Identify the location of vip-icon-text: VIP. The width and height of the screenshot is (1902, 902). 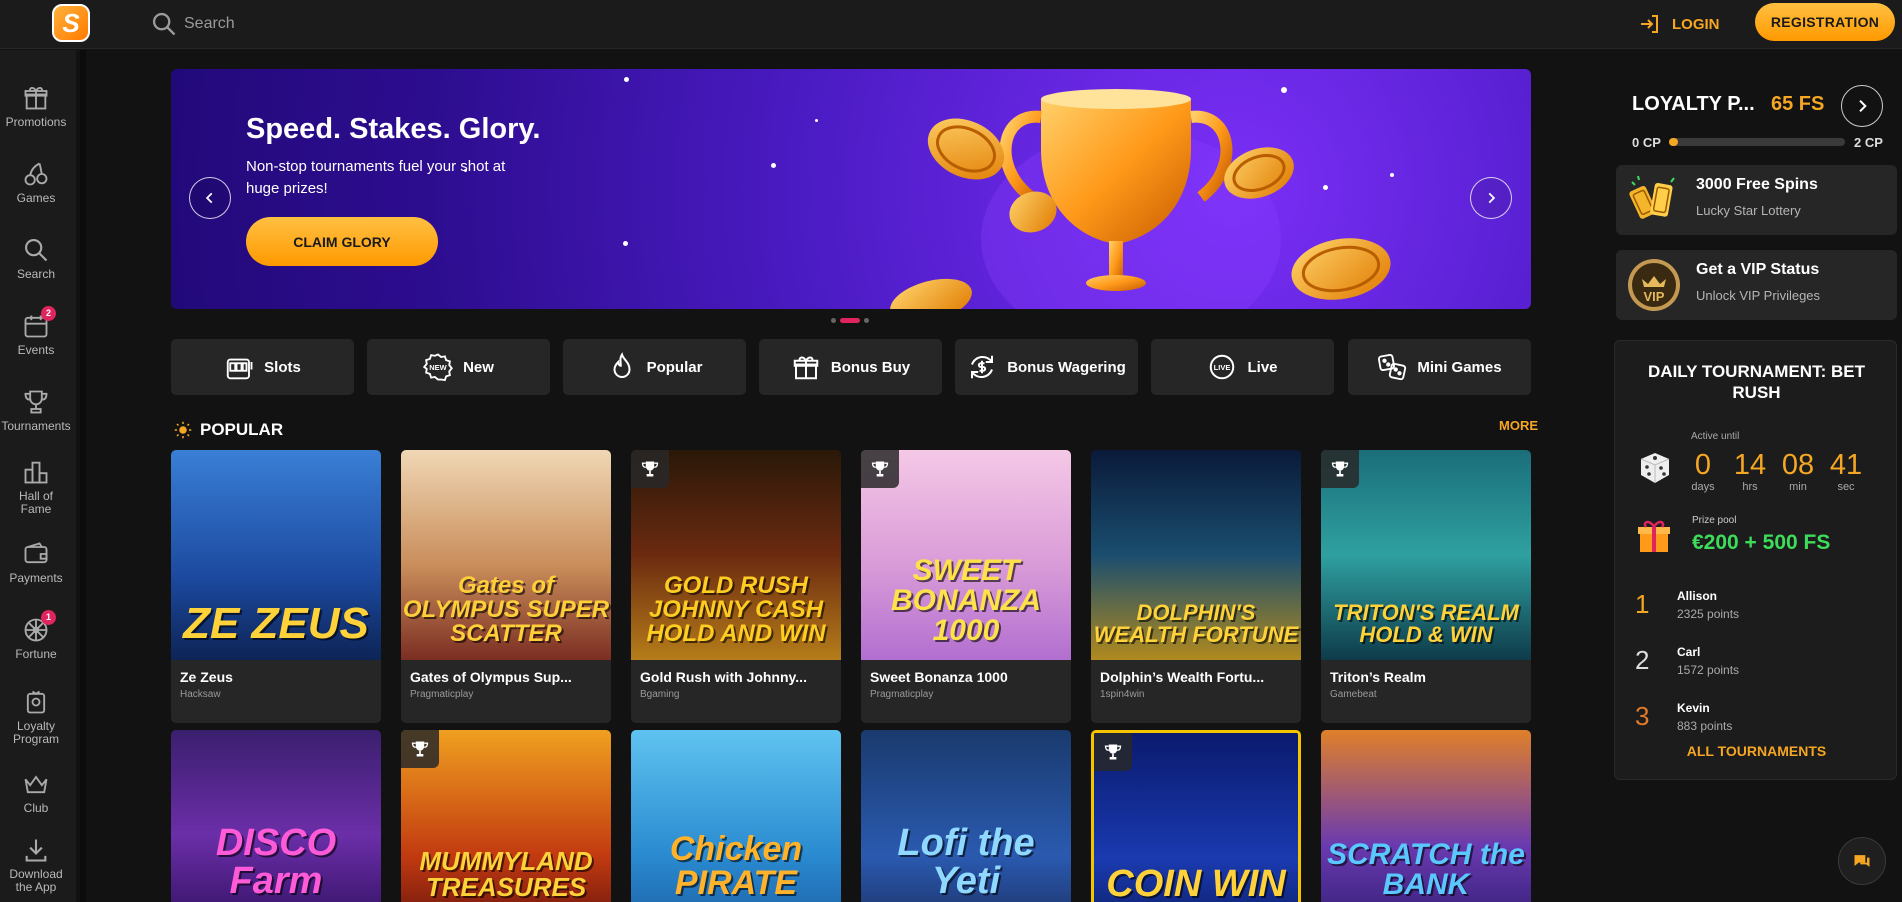
(1654, 296).